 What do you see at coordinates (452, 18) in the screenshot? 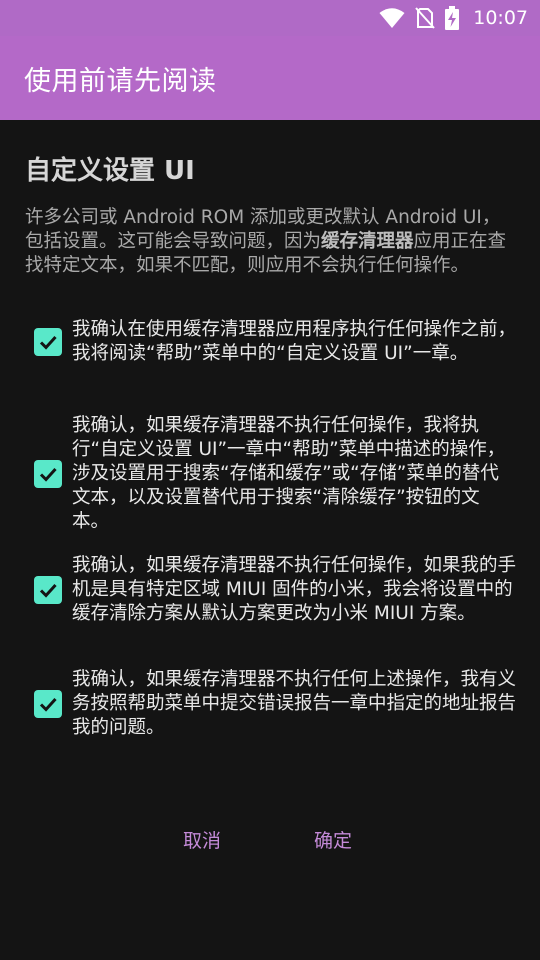
I see `battery-charging-icon` at bounding box center [452, 18].